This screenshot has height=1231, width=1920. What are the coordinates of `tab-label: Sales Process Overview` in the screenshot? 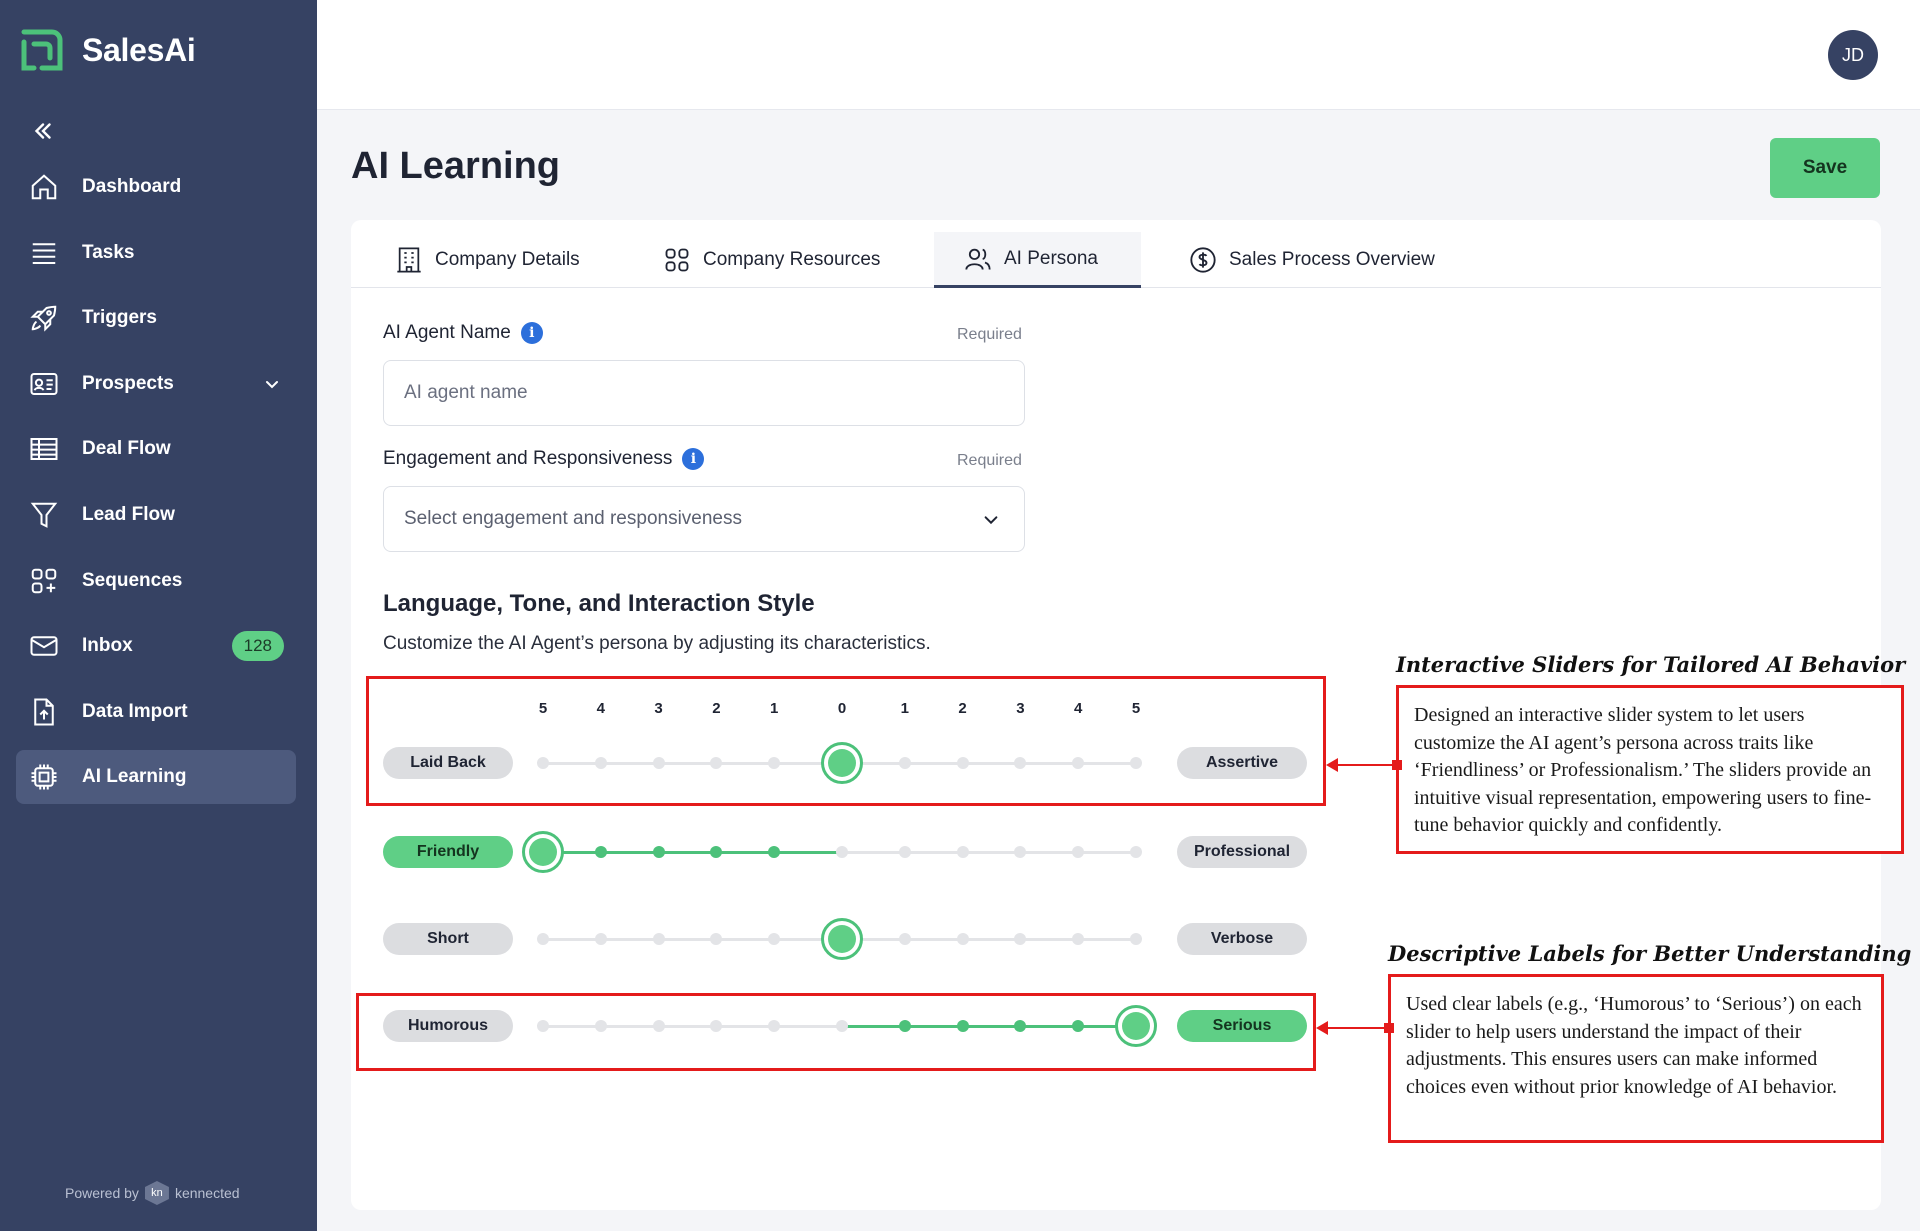 It's located at (1332, 259).